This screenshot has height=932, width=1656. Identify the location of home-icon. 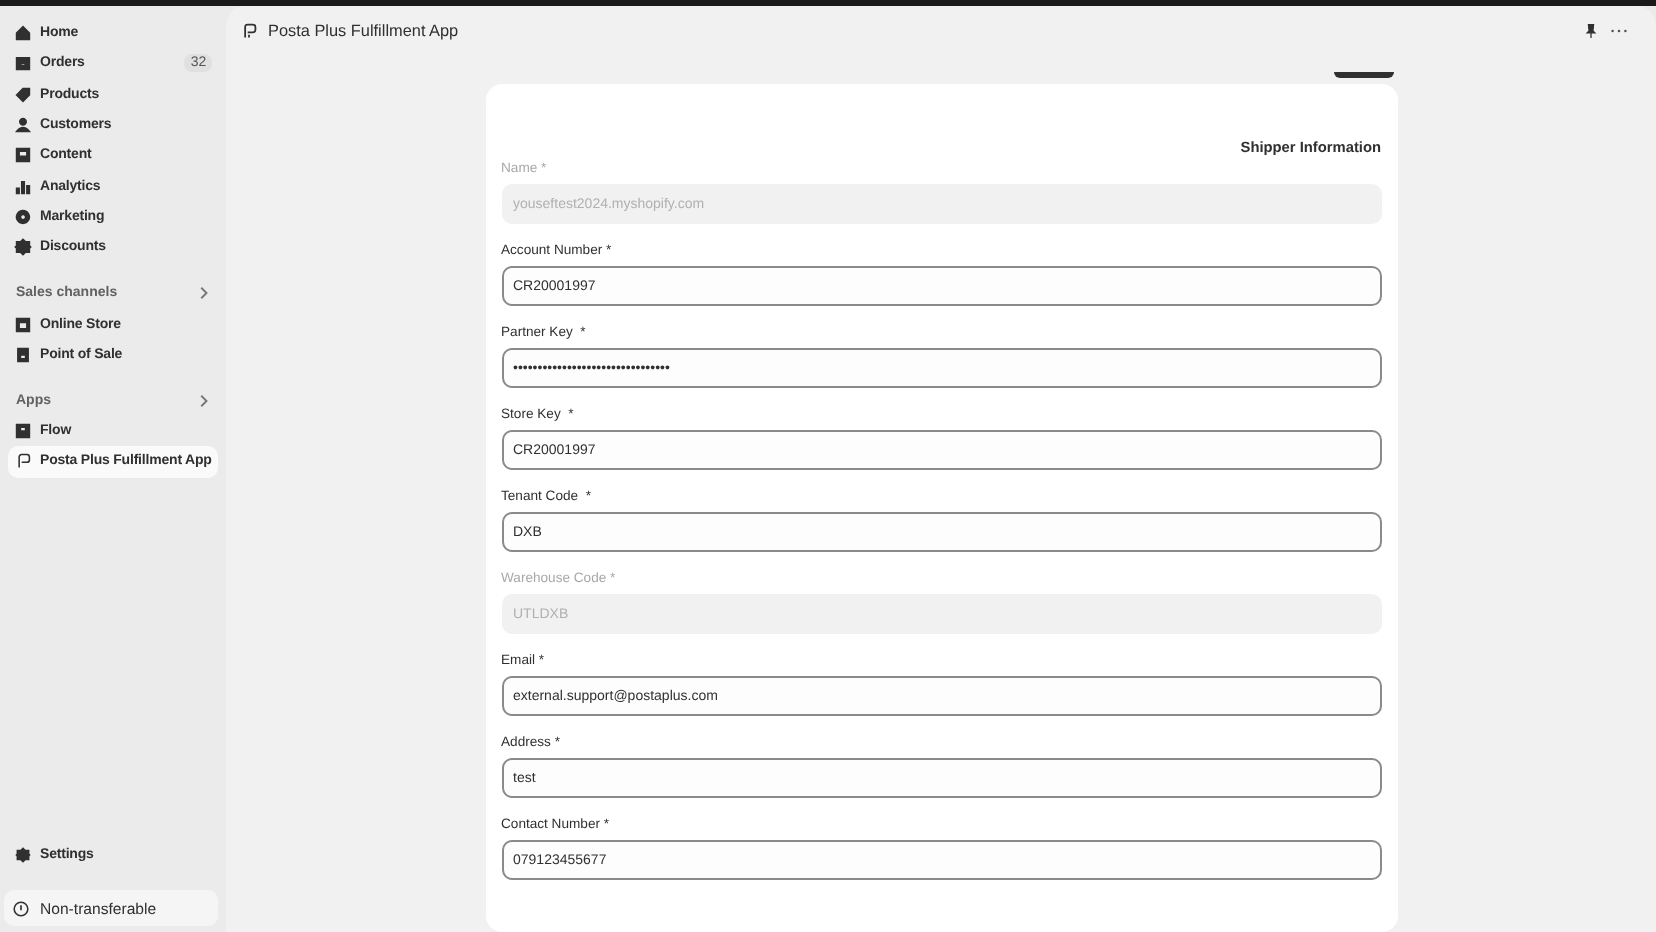
(23, 33).